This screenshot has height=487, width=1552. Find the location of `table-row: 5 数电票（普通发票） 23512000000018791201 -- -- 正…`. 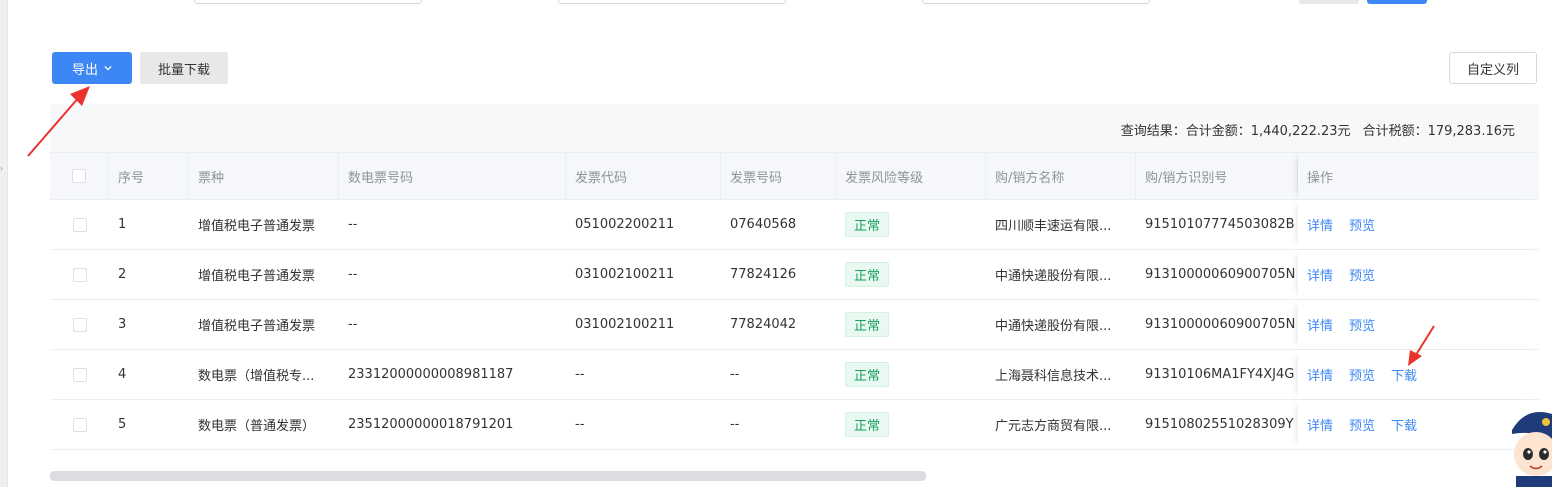

table-row: 5 数电票（普通发票） 23512000000018791201 -- -- 正… is located at coordinates (794, 425).